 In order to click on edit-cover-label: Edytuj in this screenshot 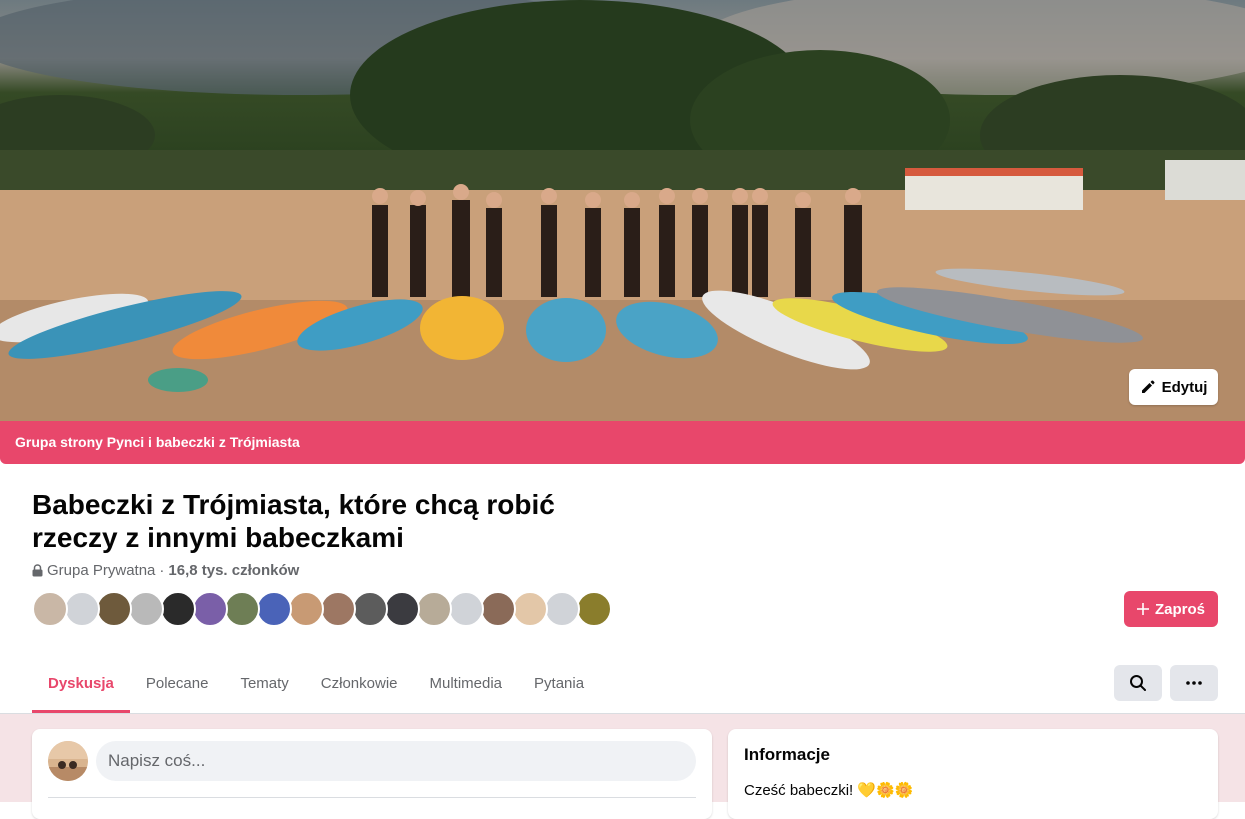, I will do `click(1184, 387)`.